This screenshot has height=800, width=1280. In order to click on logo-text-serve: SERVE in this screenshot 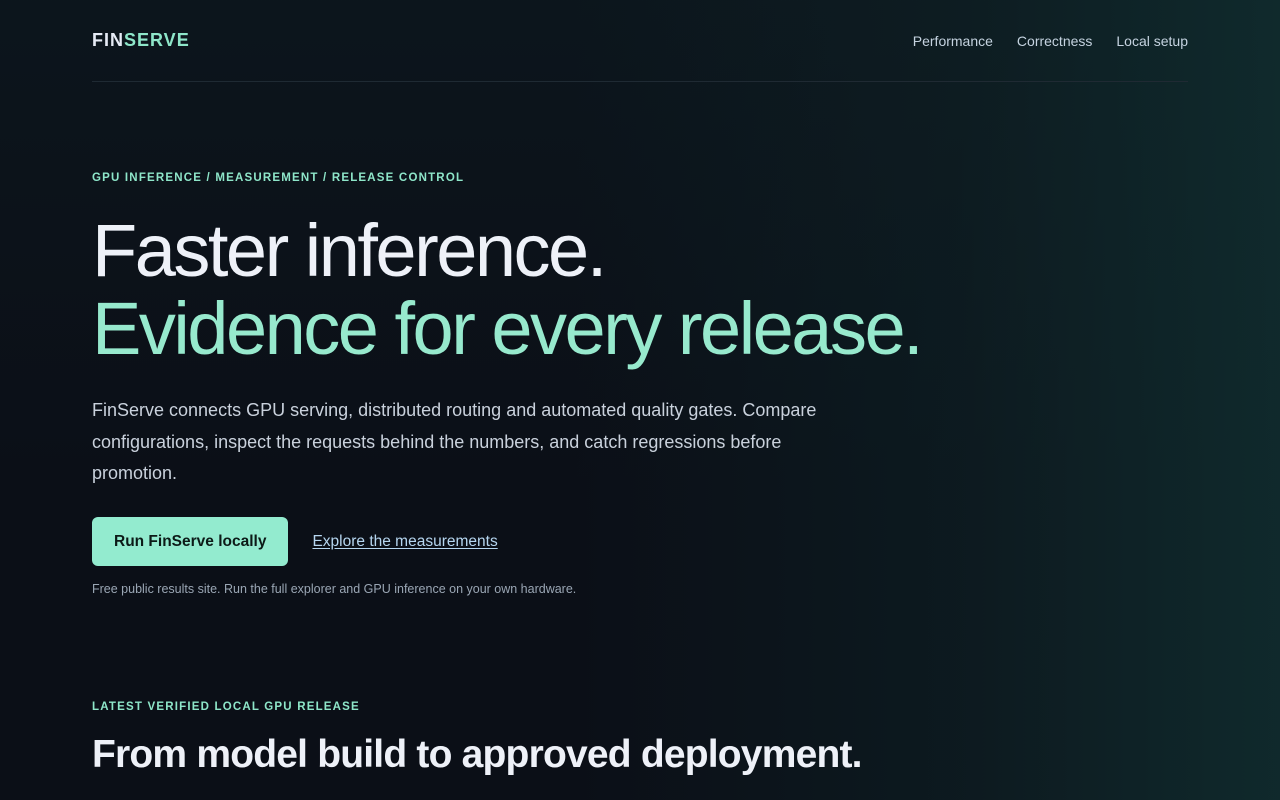, I will do `click(157, 40)`.